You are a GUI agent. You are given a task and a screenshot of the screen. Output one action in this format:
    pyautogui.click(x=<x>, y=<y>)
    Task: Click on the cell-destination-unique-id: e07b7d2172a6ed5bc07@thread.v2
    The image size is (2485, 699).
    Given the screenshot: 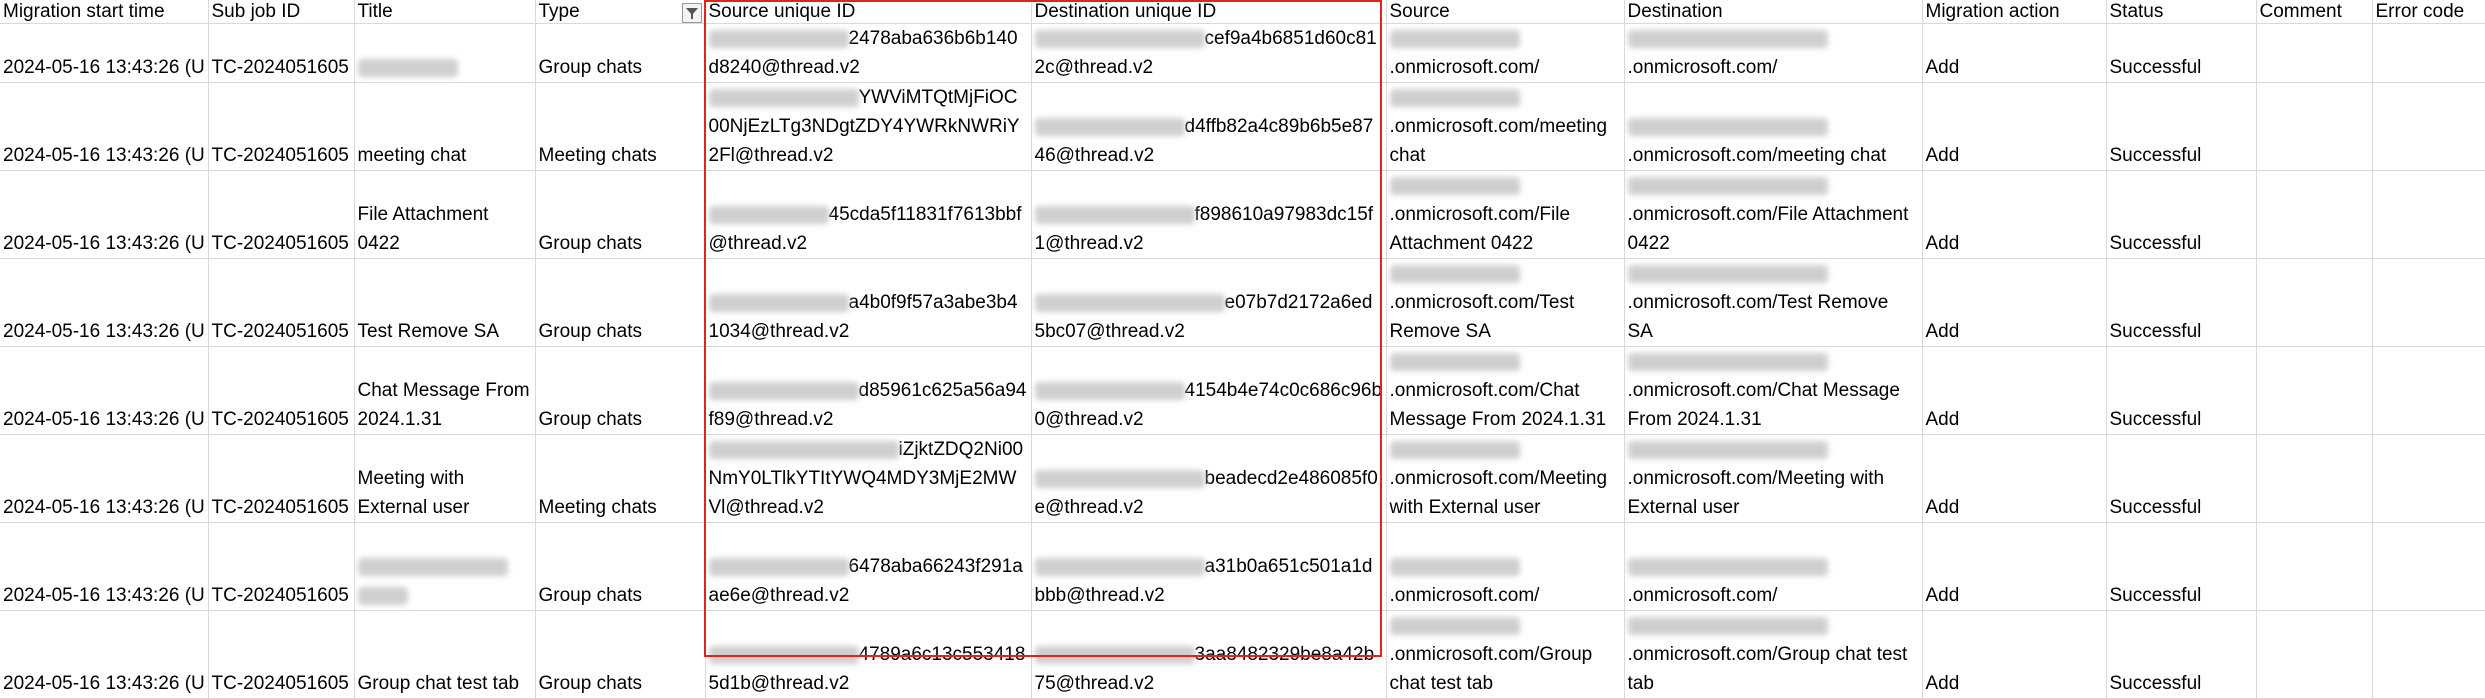 What is the action you would take?
    pyautogui.click(x=1209, y=302)
    